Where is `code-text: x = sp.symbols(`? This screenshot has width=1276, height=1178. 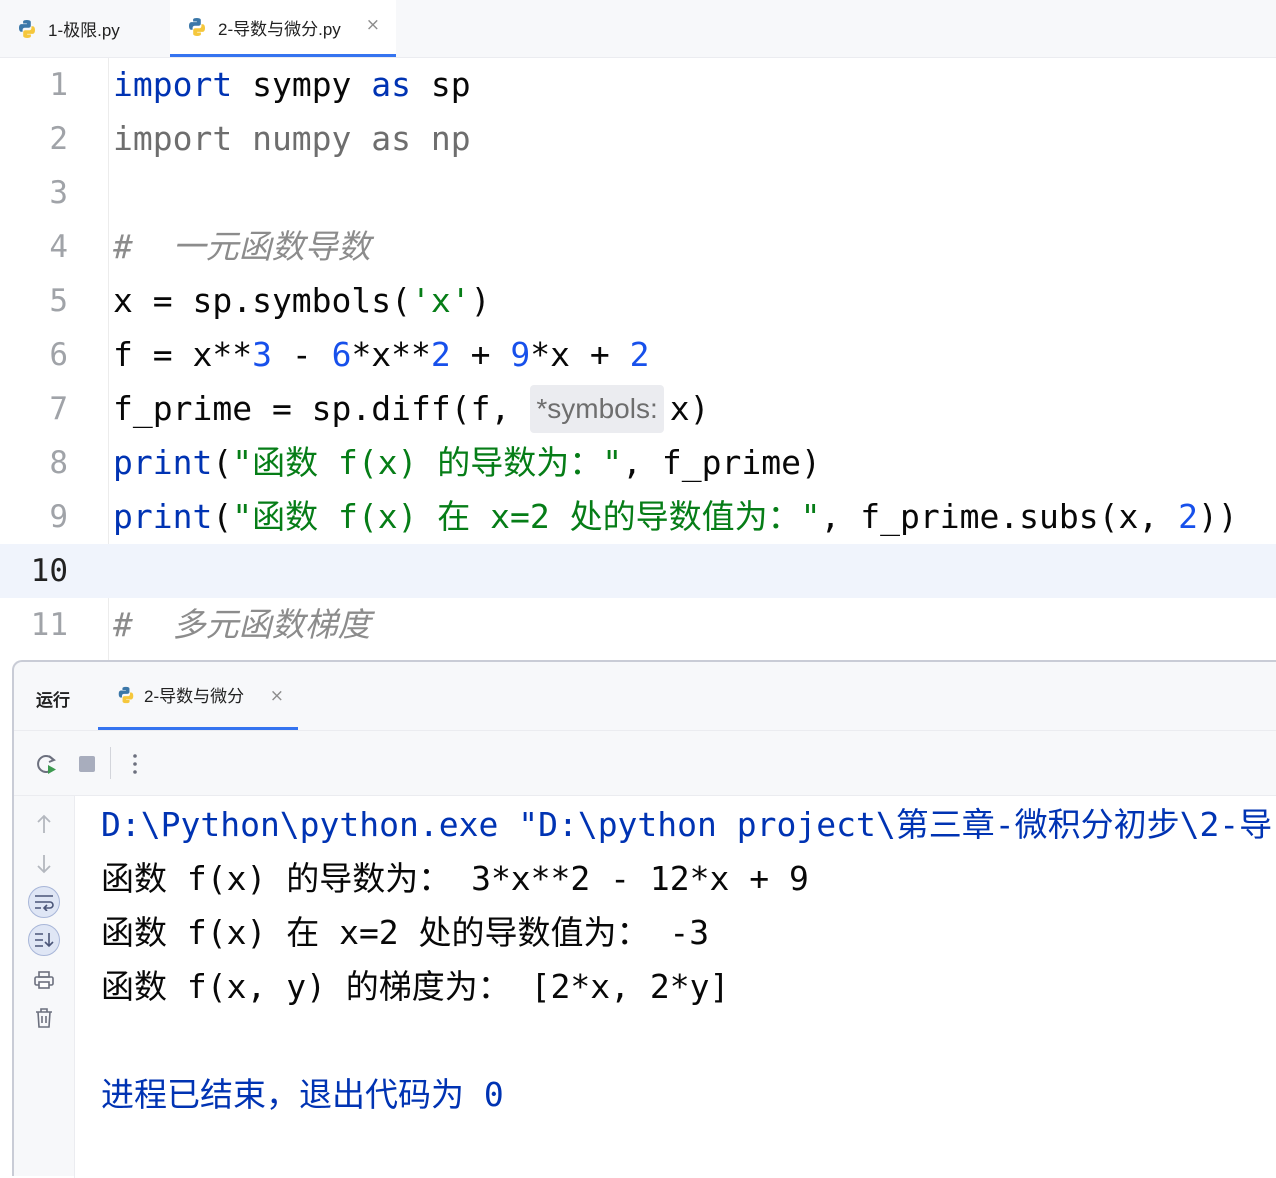 code-text: x = sp.symbols( is located at coordinates (262, 300).